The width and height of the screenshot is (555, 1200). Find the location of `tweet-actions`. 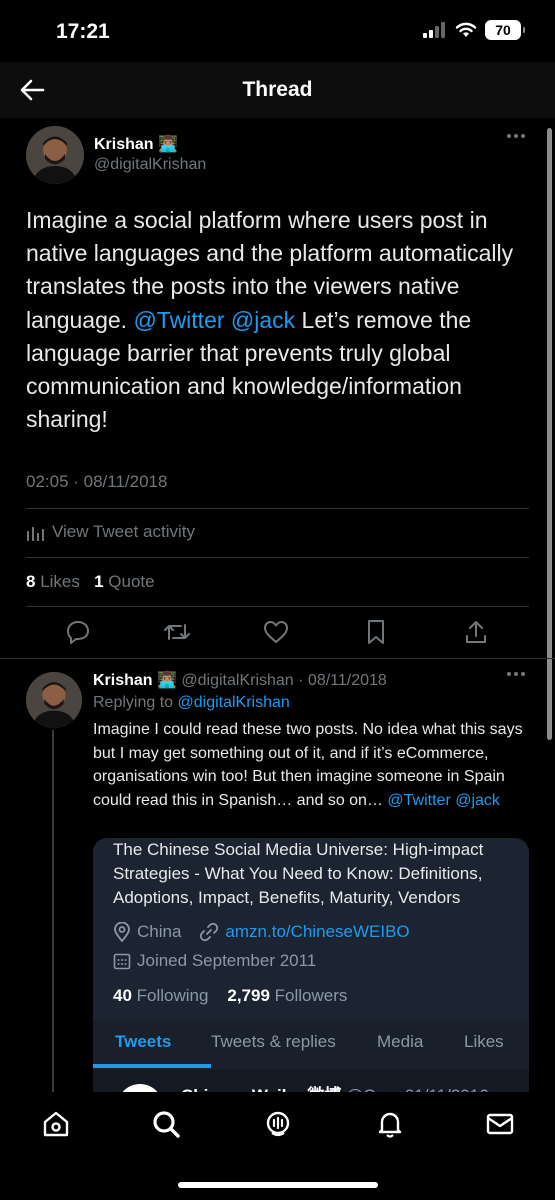

tweet-actions is located at coordinates (277, 632).